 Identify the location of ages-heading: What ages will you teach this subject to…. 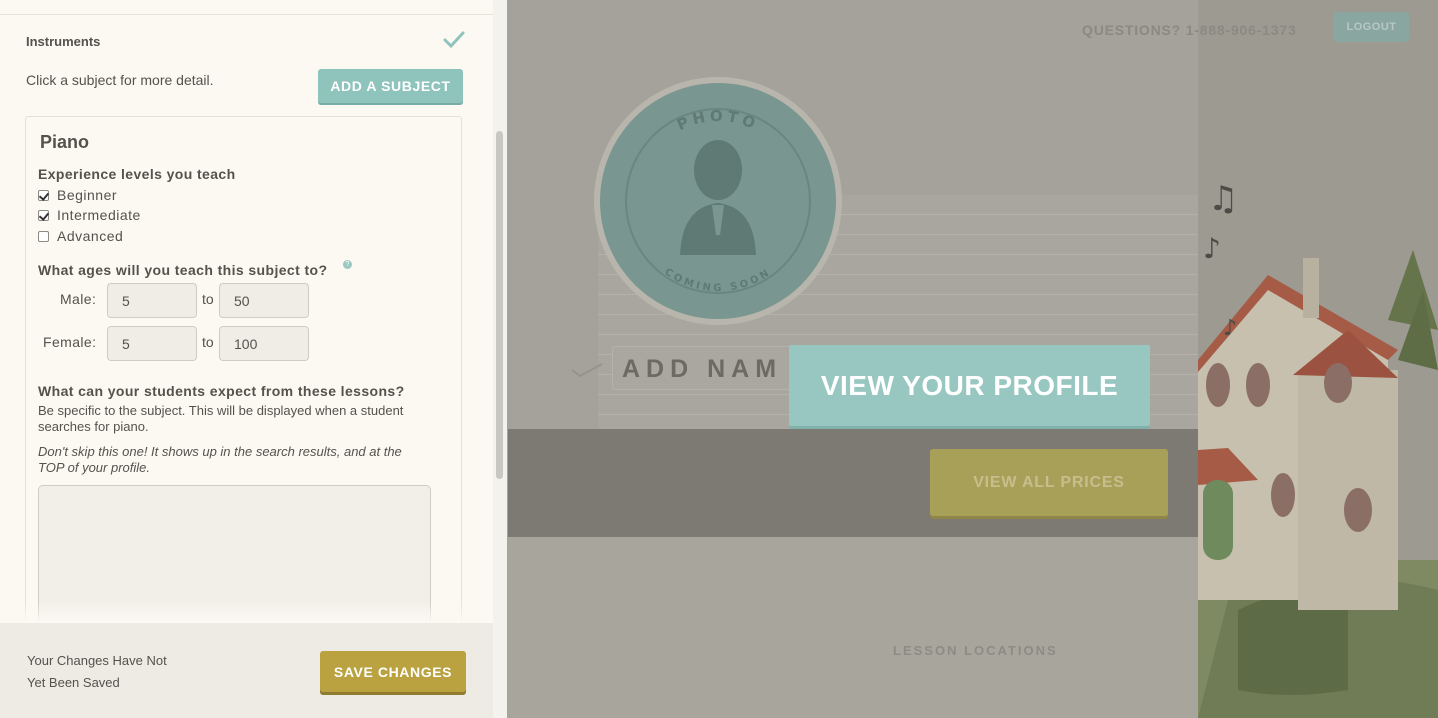
(183, 270).